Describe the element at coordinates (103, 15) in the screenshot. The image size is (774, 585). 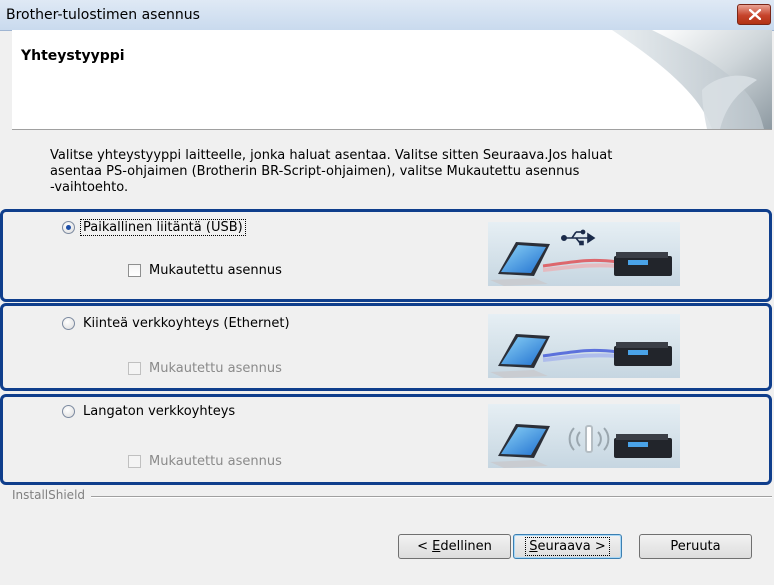
I see `window-title: Brother-tulostimen asennus` at that location.